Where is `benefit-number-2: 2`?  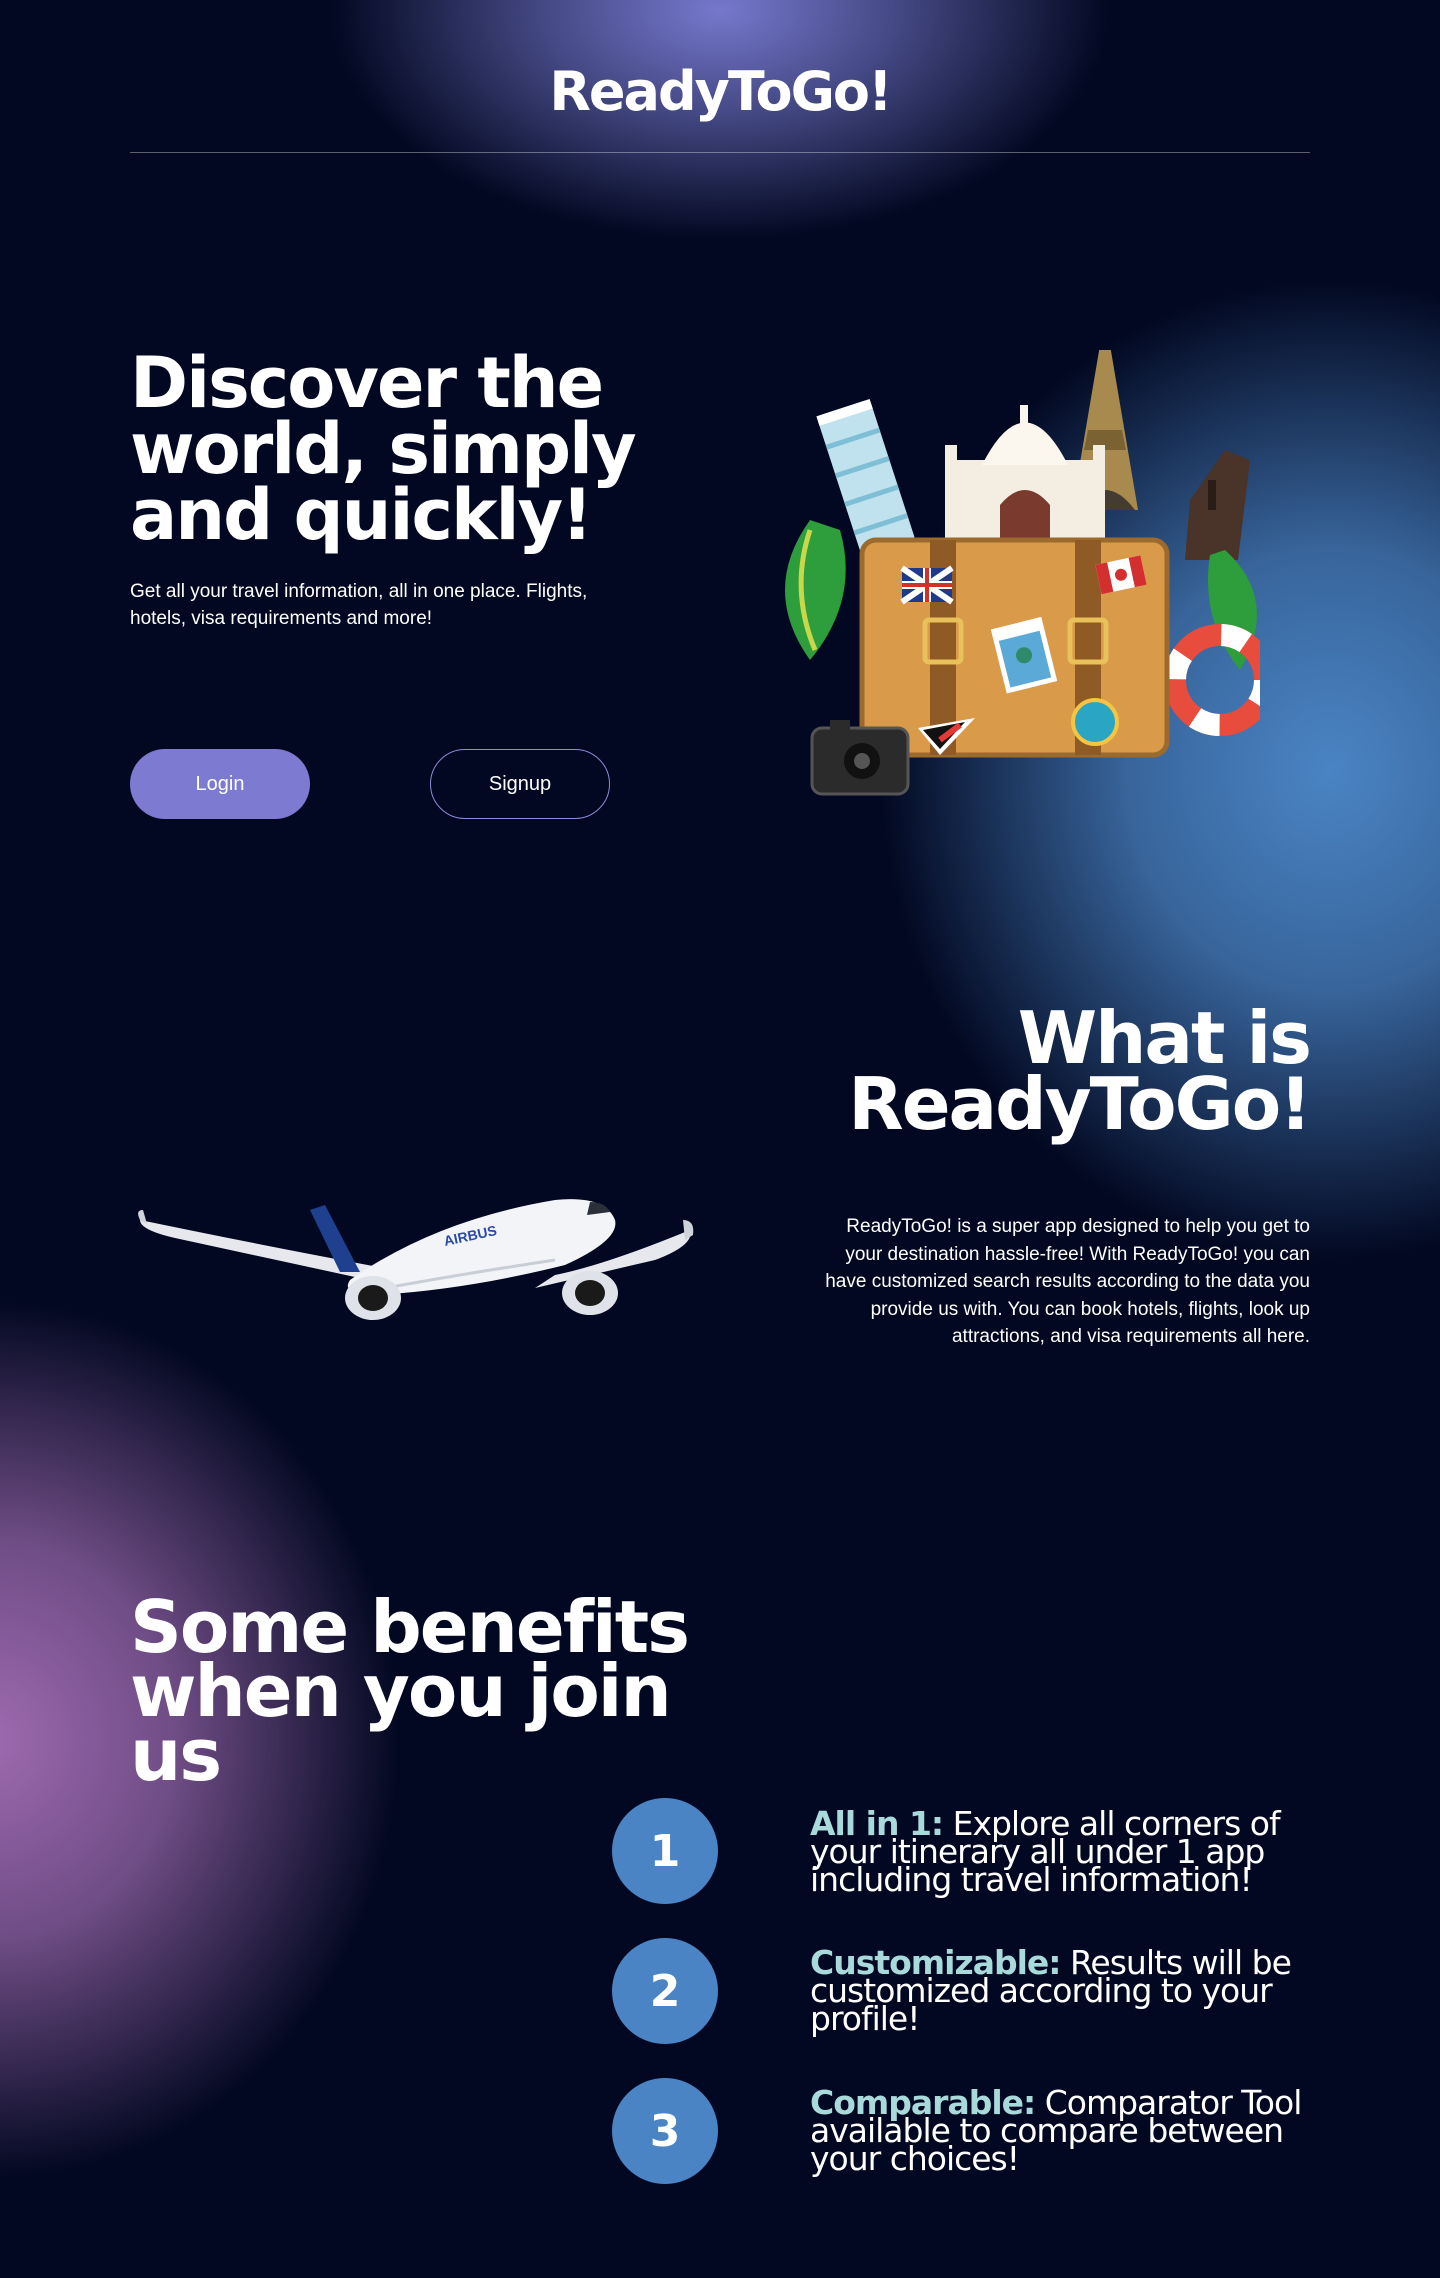
benefit-number-2: 2 is located at coordinates (665, 1991).